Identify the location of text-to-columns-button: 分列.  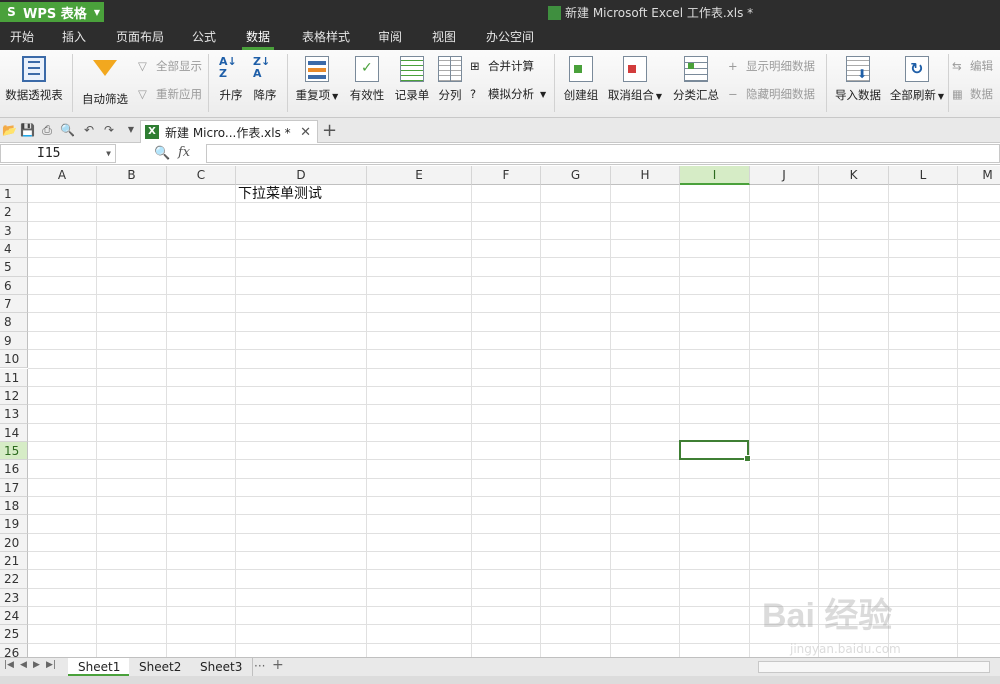
(450, 76).